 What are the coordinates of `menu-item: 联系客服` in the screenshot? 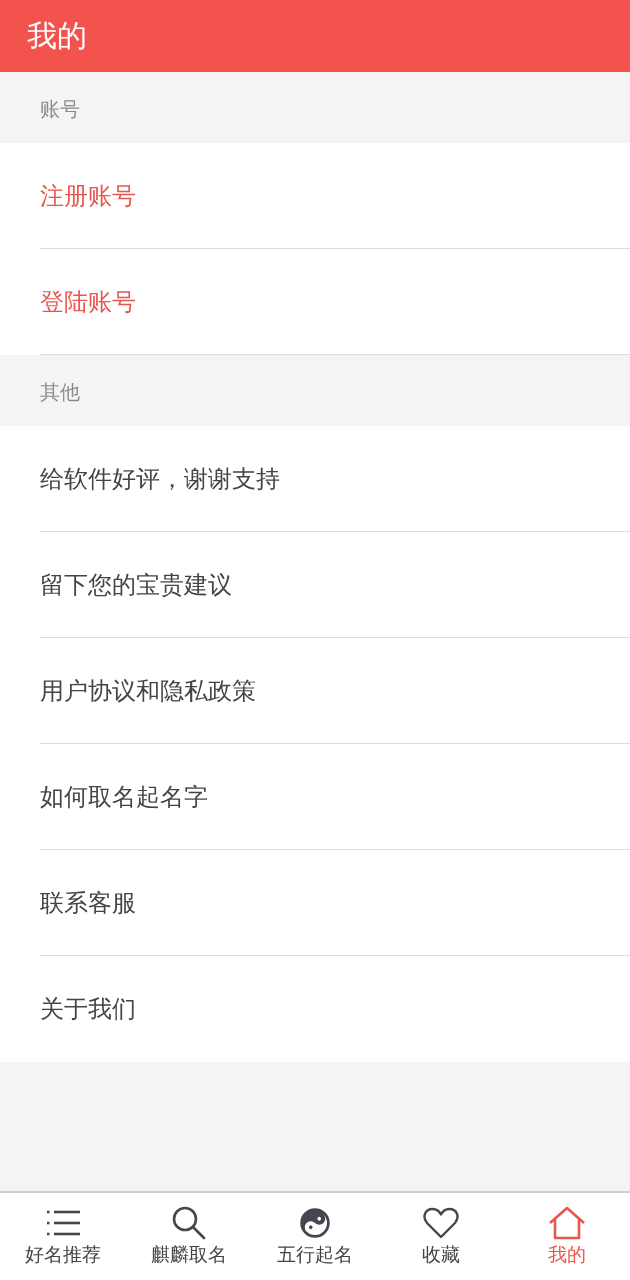 It's located at (315, 903).